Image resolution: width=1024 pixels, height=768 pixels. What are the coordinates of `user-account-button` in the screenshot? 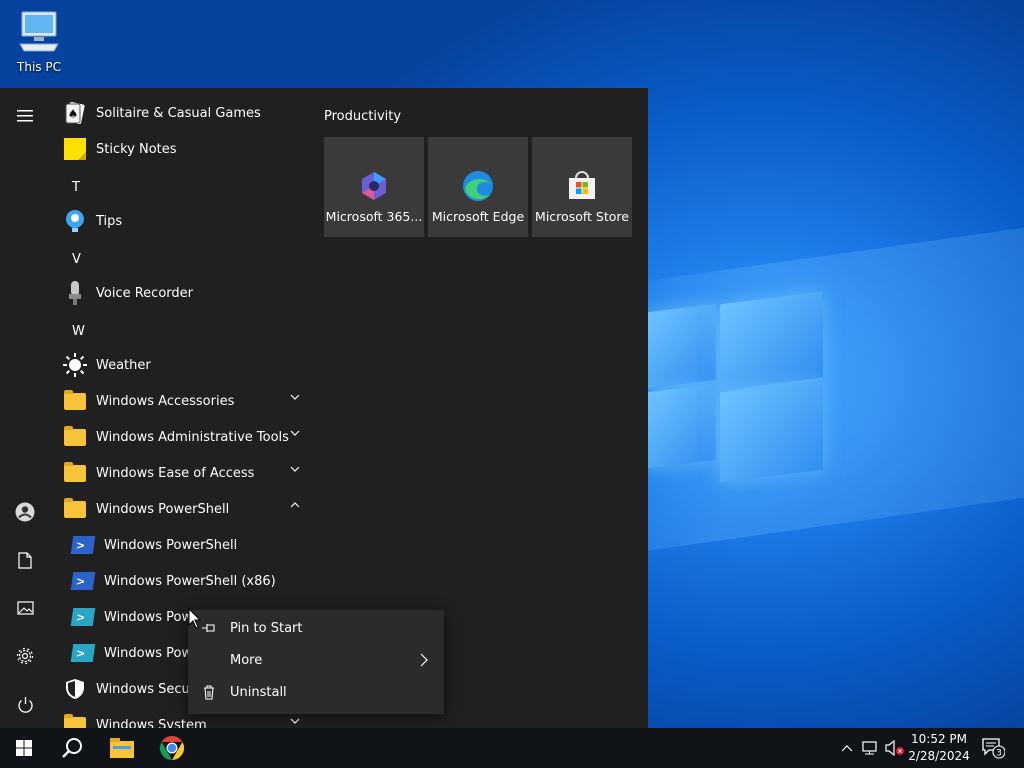 It's located at (25, 512).